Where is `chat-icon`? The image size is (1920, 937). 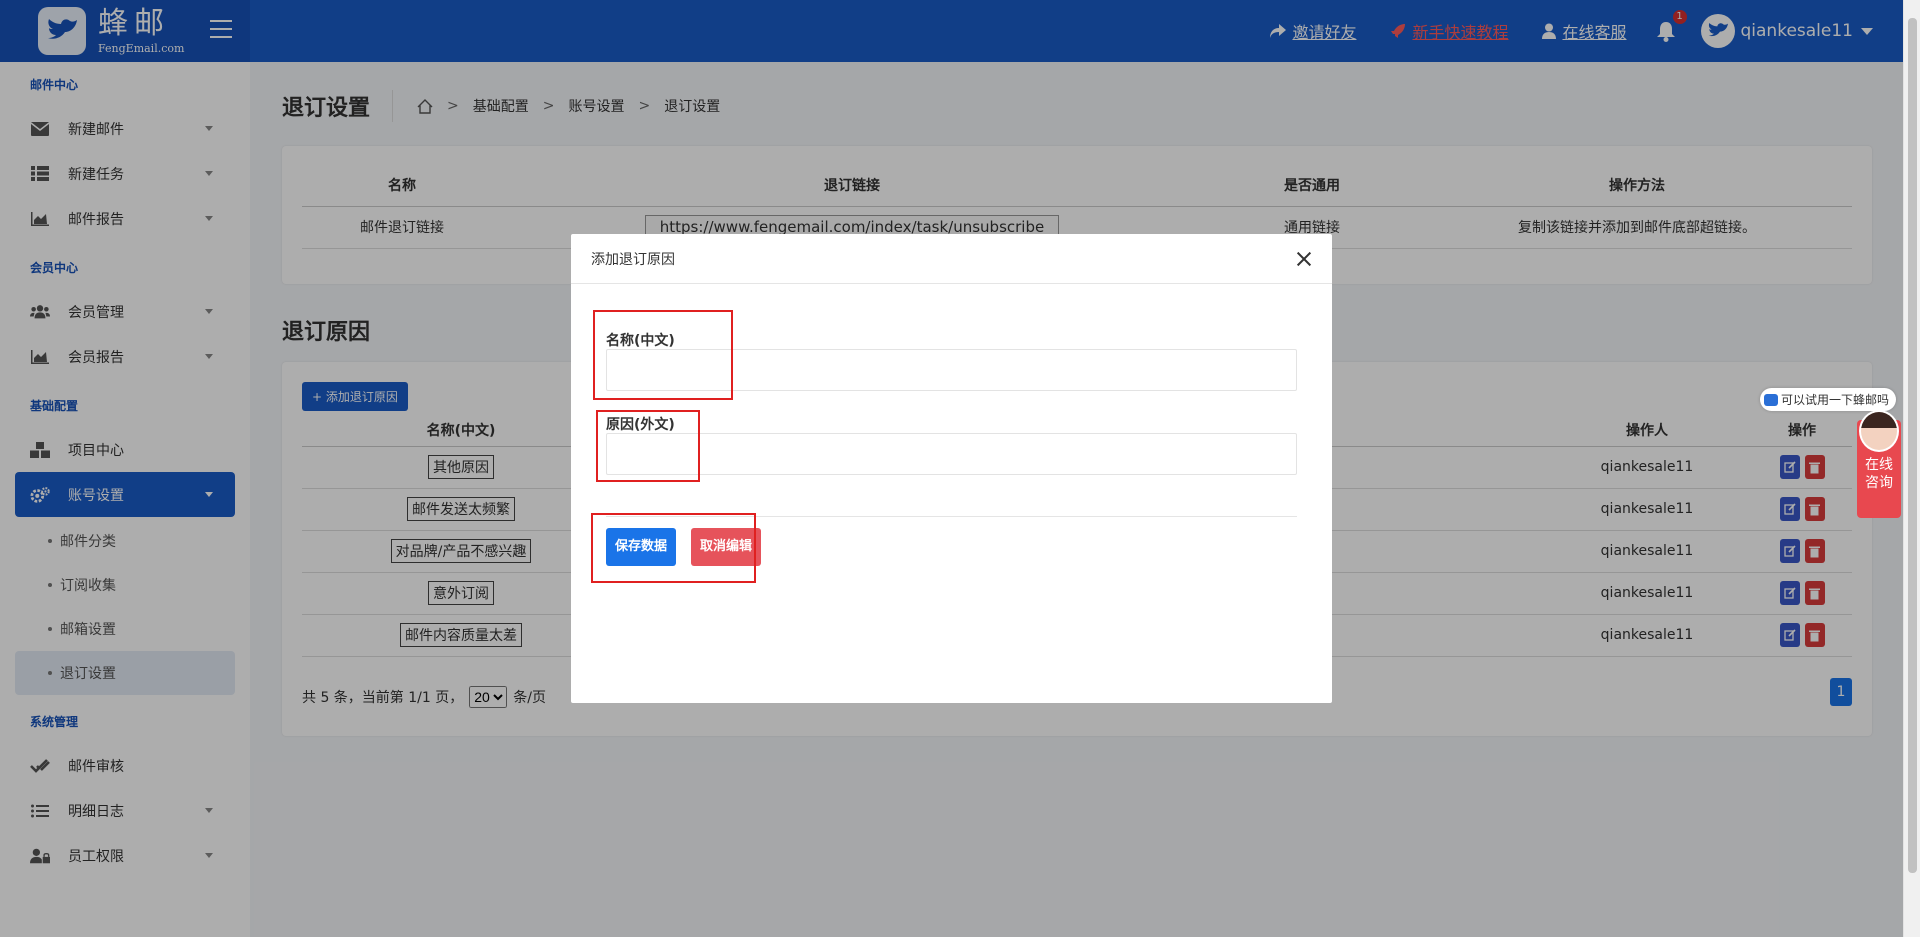
chat-icon is located at coordinates (1771, 399).